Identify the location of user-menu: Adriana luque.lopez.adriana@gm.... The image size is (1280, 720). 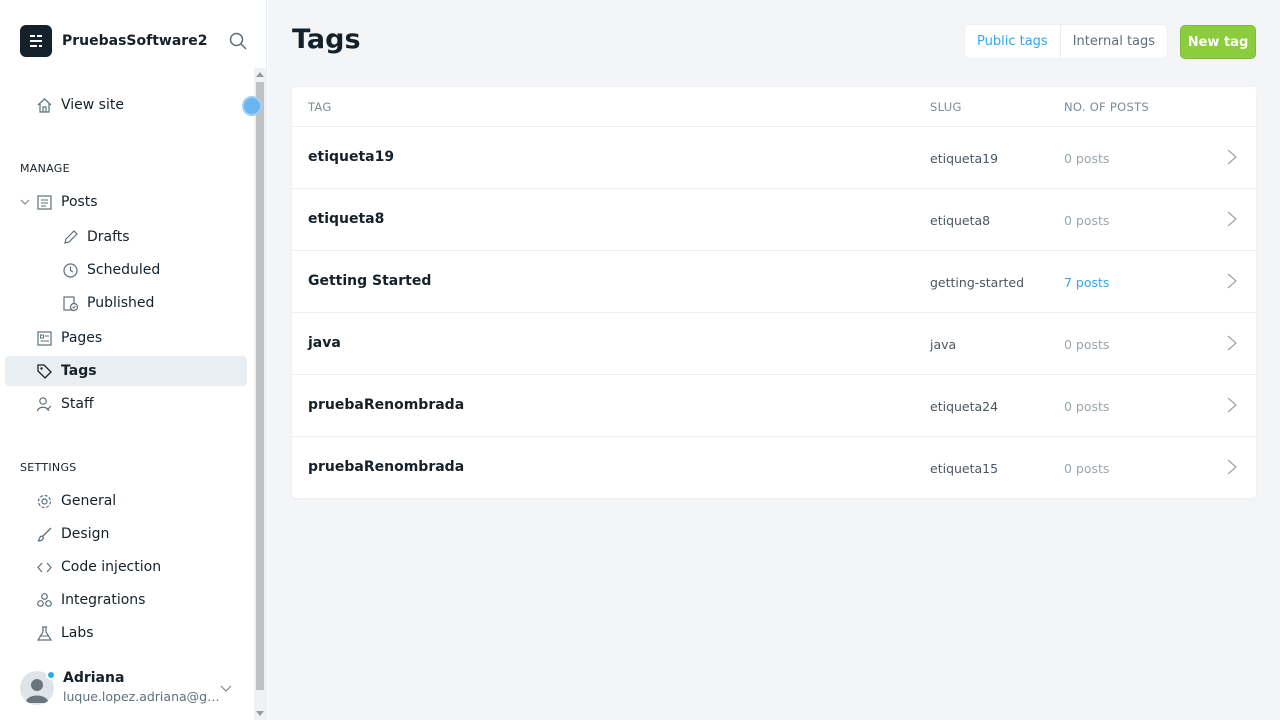
(135, 688).